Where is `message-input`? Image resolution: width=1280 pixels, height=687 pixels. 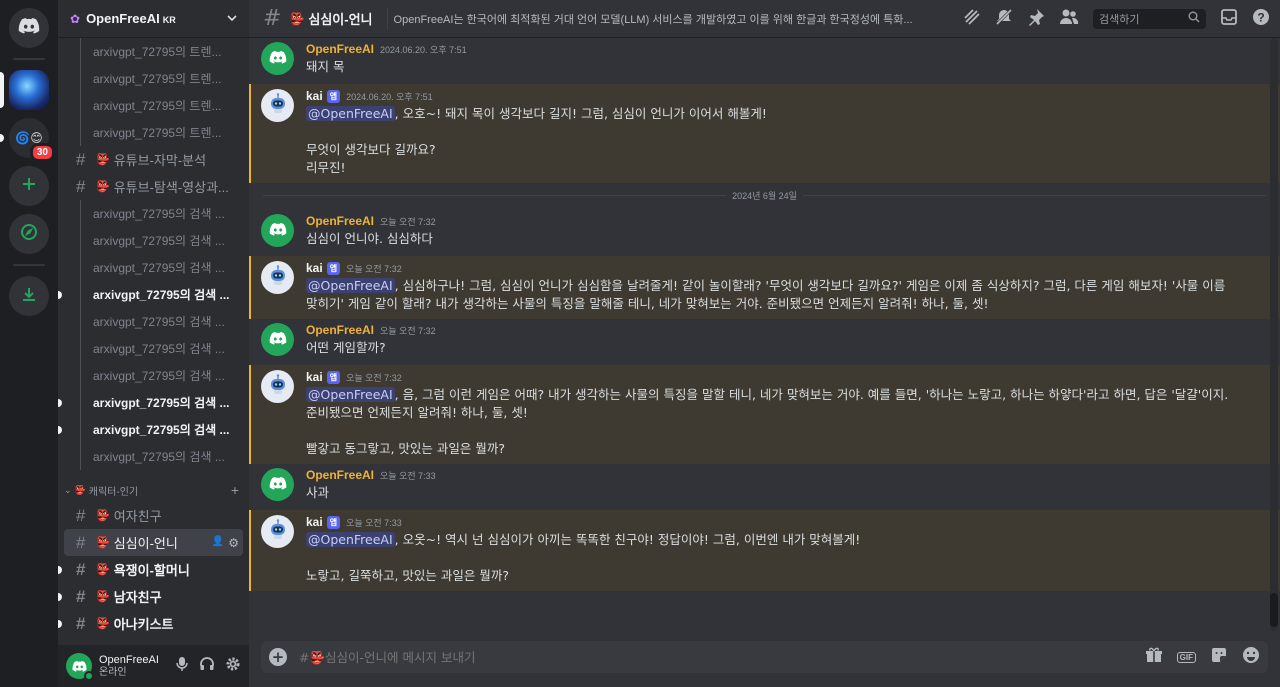
message-input is located at coordinates (722, 657).